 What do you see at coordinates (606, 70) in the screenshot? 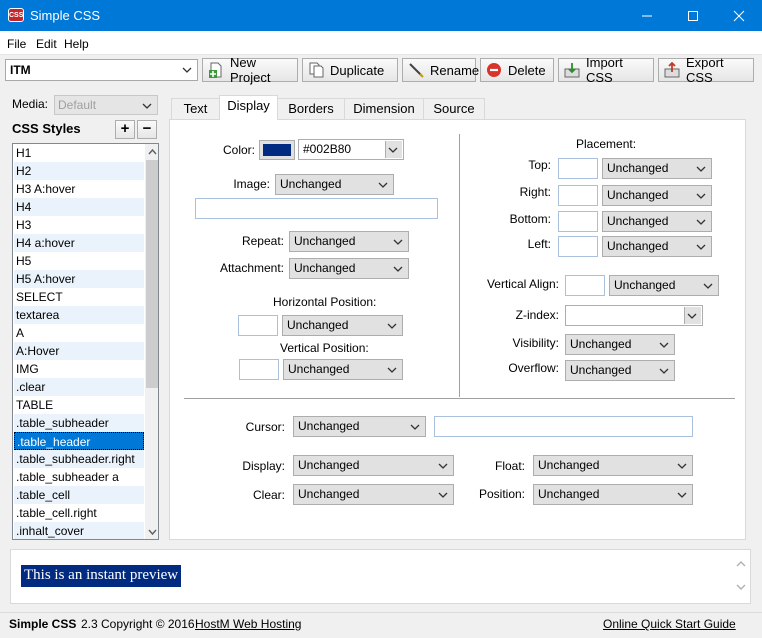
I see `import-css-button: Import CSS` at bounding box center [606, 70].